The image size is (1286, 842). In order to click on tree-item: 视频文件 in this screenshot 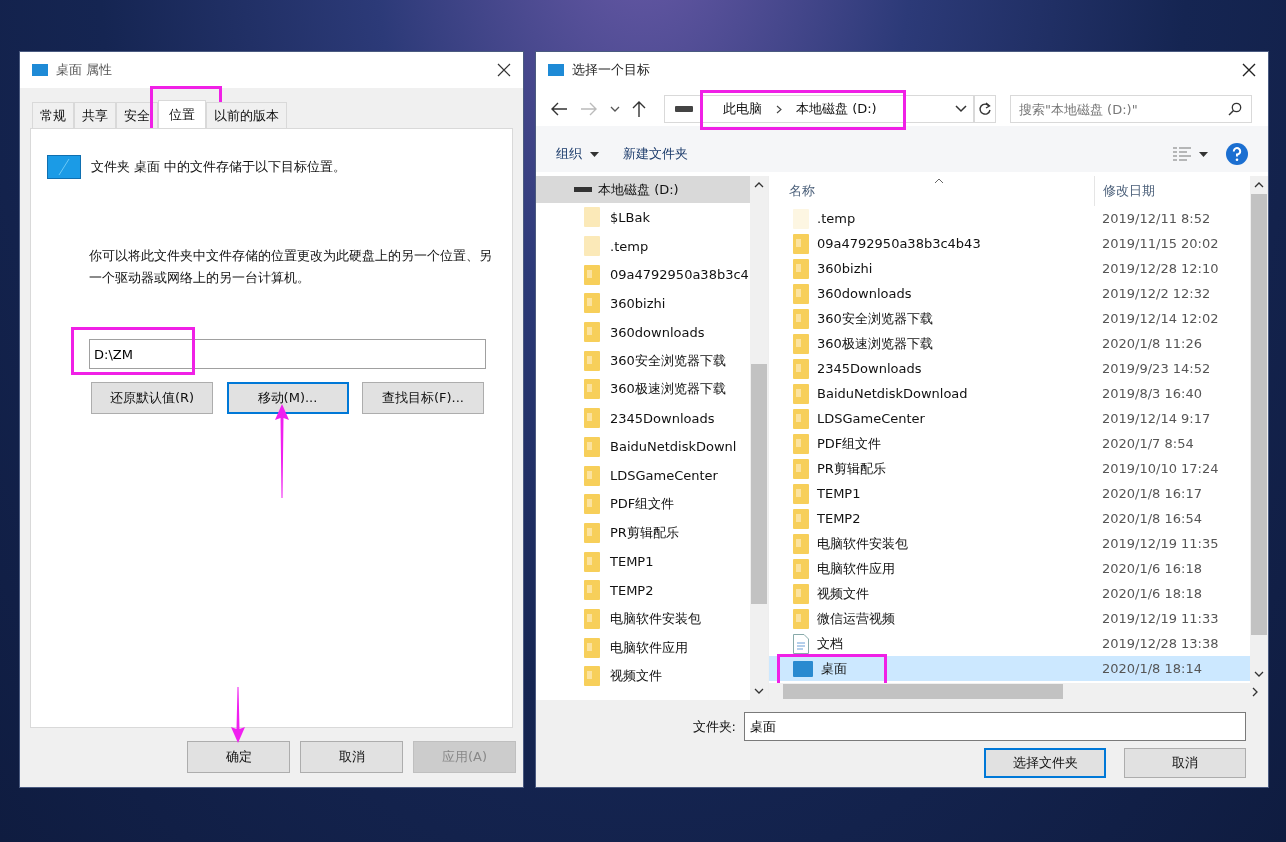, I will do `click(643, 676)`.